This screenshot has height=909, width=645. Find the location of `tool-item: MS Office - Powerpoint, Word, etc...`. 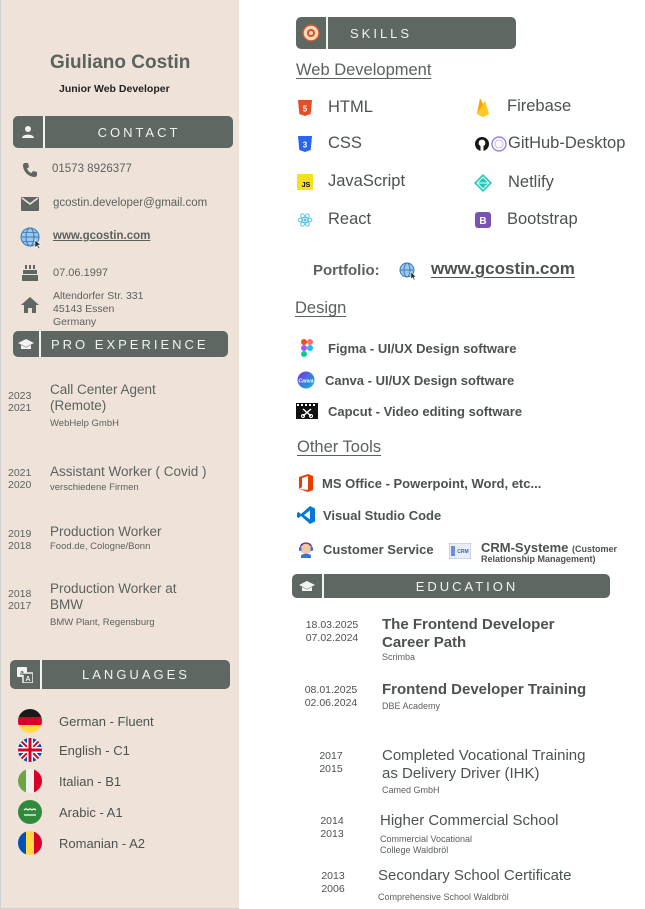

tool-item: MS Office - Powerpoint, Word, etc... is located at coordinates (419, 483).